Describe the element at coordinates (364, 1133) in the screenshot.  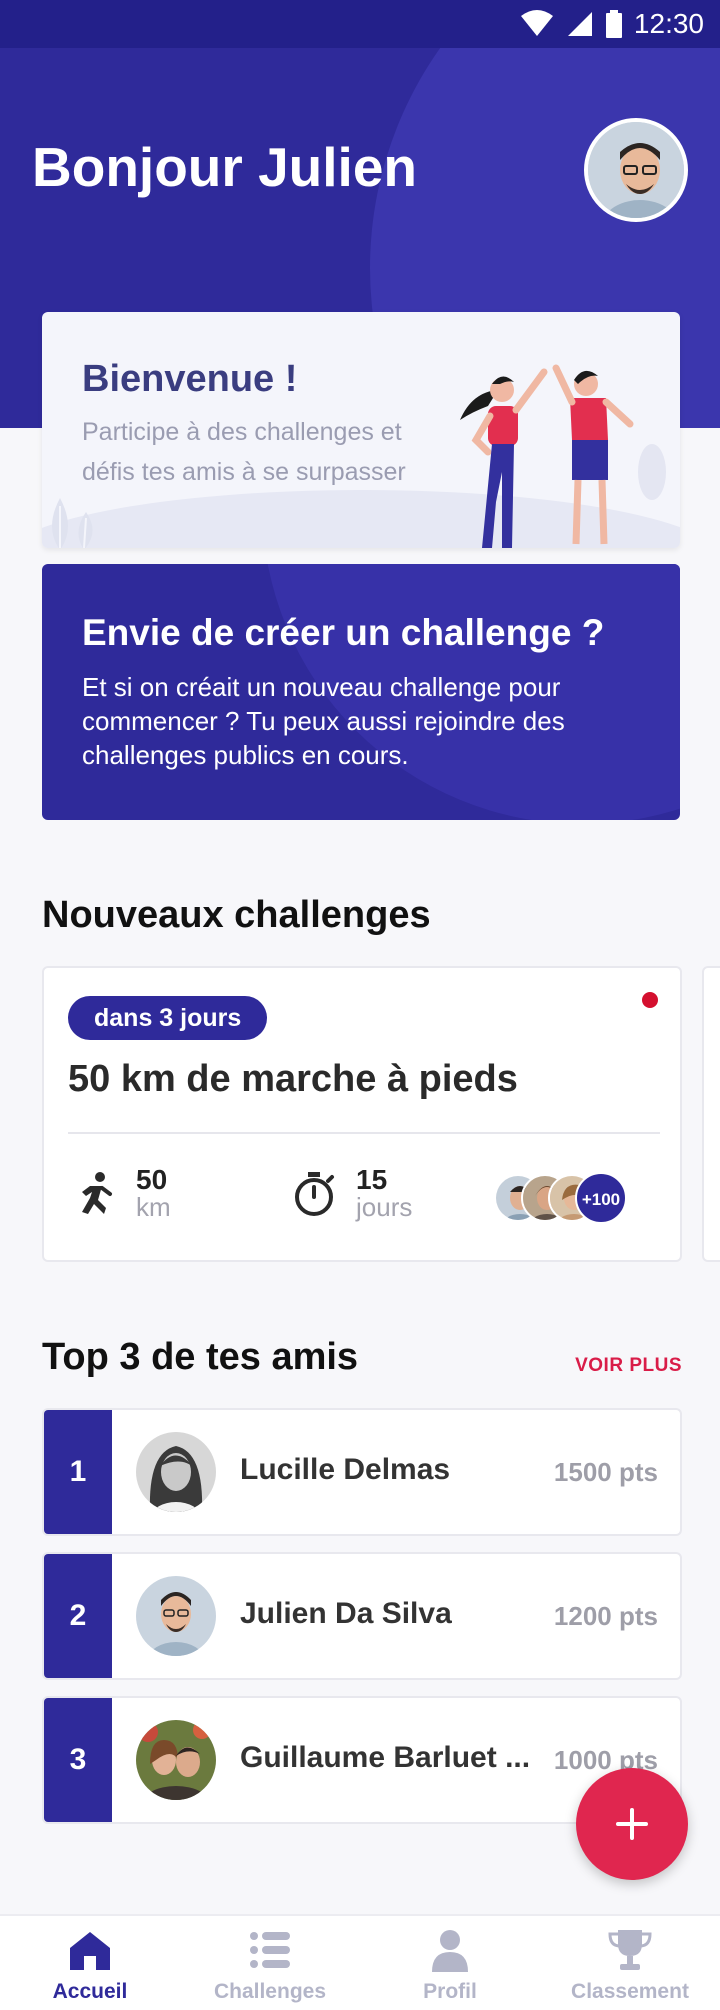
I see `card-divider` at that location.